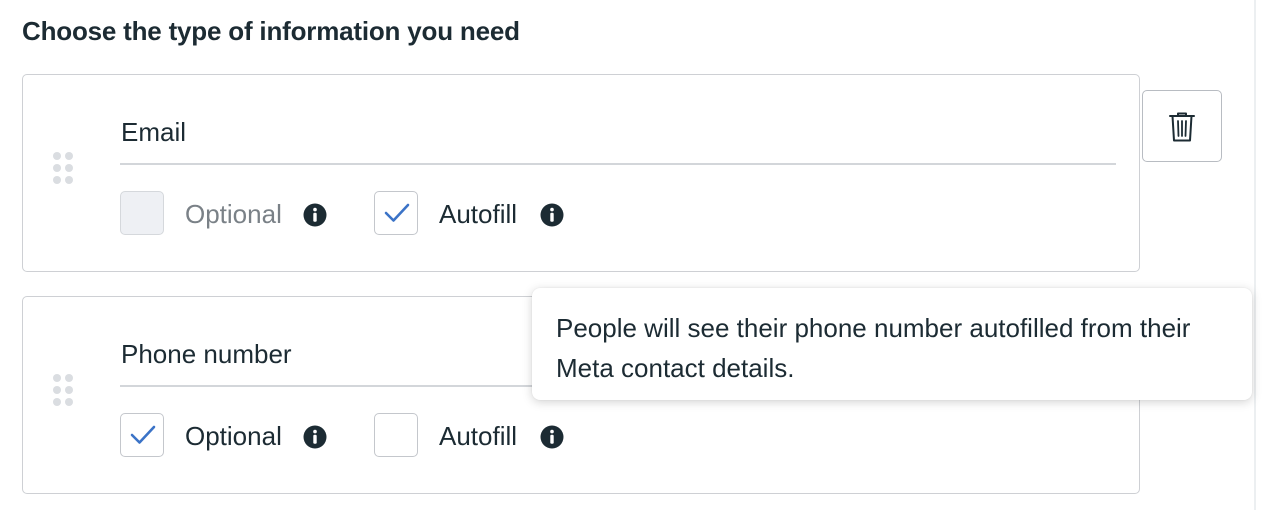  What do you see at coordinates (233, 214) in the screenshot?
I see `optional-label-email: Optional` at bounding box center [233, 214].